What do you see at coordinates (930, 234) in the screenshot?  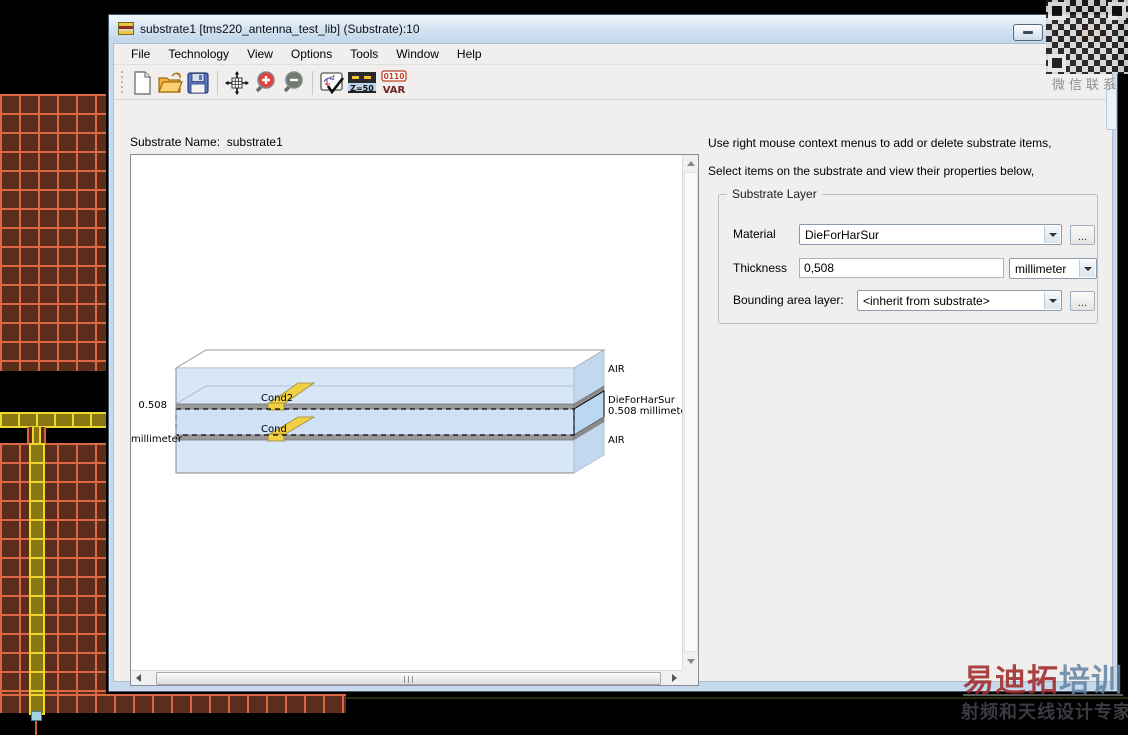 I see `material-combobox: DieForHarSur` at bounding box center [930, 234].